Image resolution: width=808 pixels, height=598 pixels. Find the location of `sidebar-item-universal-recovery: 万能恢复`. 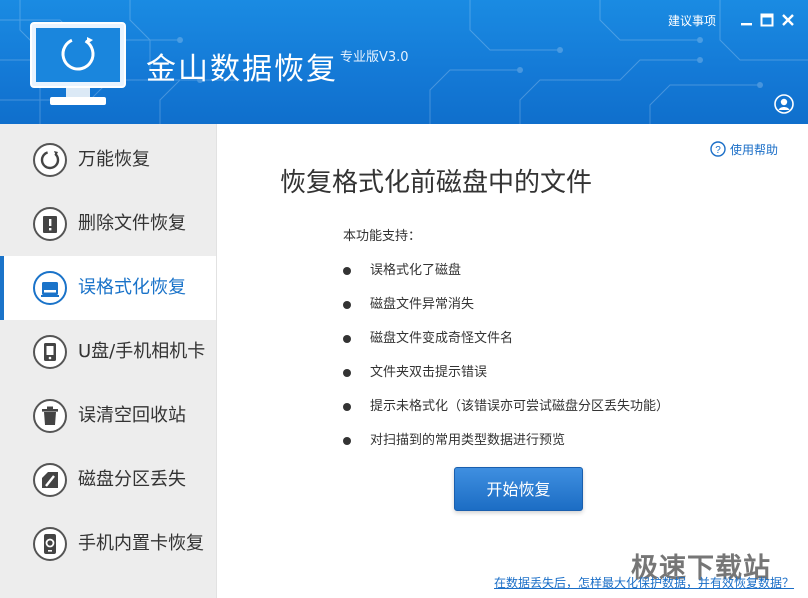

sidebar-item-universal-recovery: 万能恢复 is located at coordinates (108, 160).